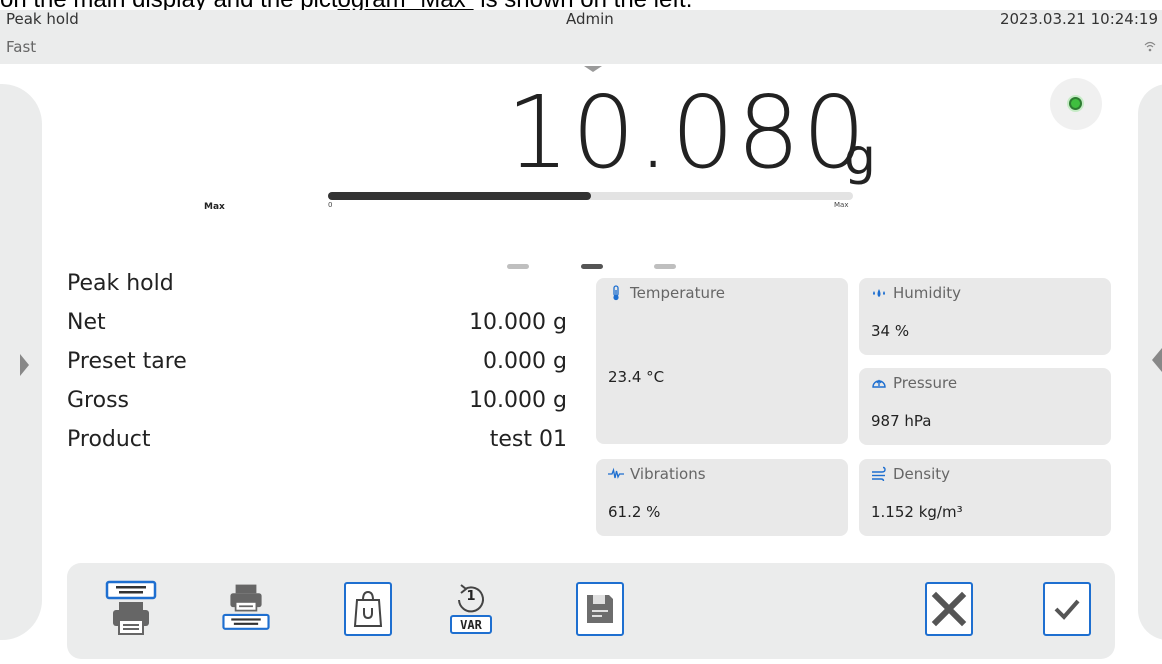 The width and height of the screenshot is (1162, 664). I want to click on footer-print-icon, so click(246, 607).